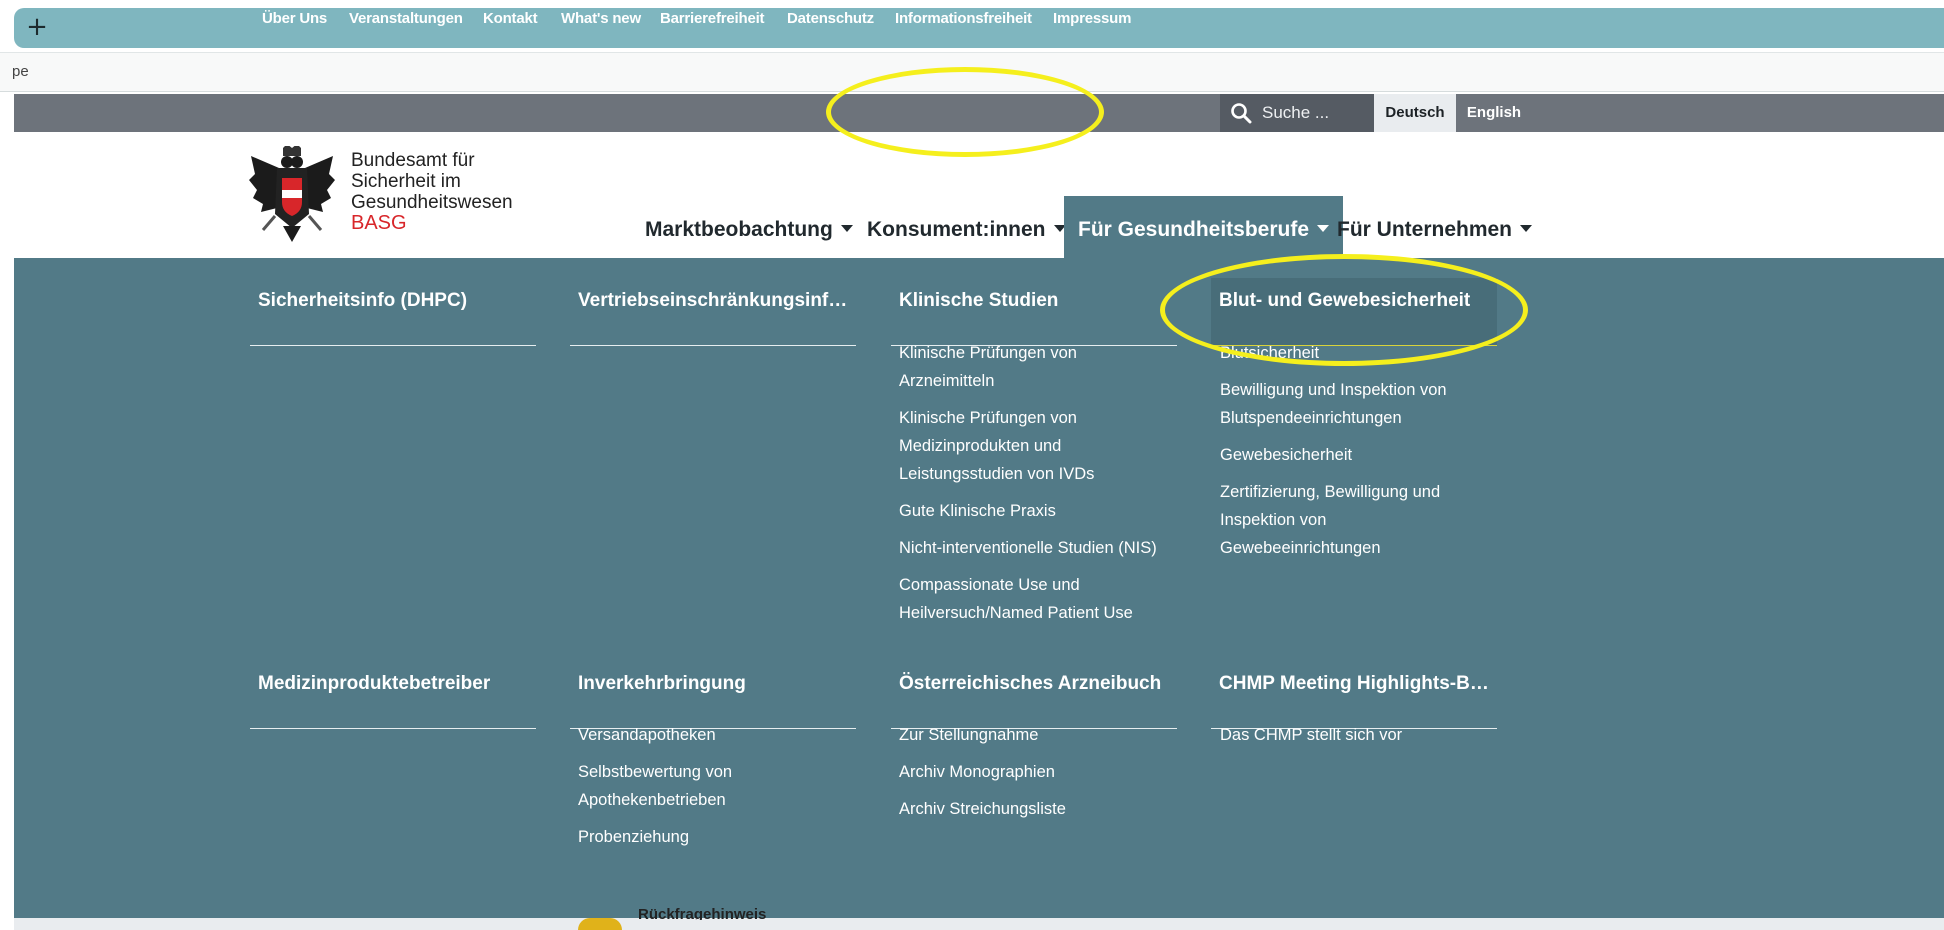  I want to click on nav-marktbeobachtung-label: Marktbeobachtung, so click(739, 229).